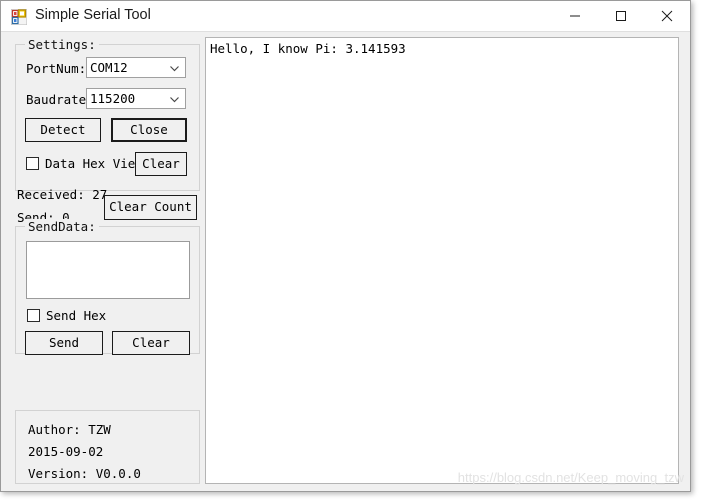  Describe the element at coordinates (308, 48) in the screenshot. I see `receive-data-text: Hello, I know Pi: 3.141593` at that location.